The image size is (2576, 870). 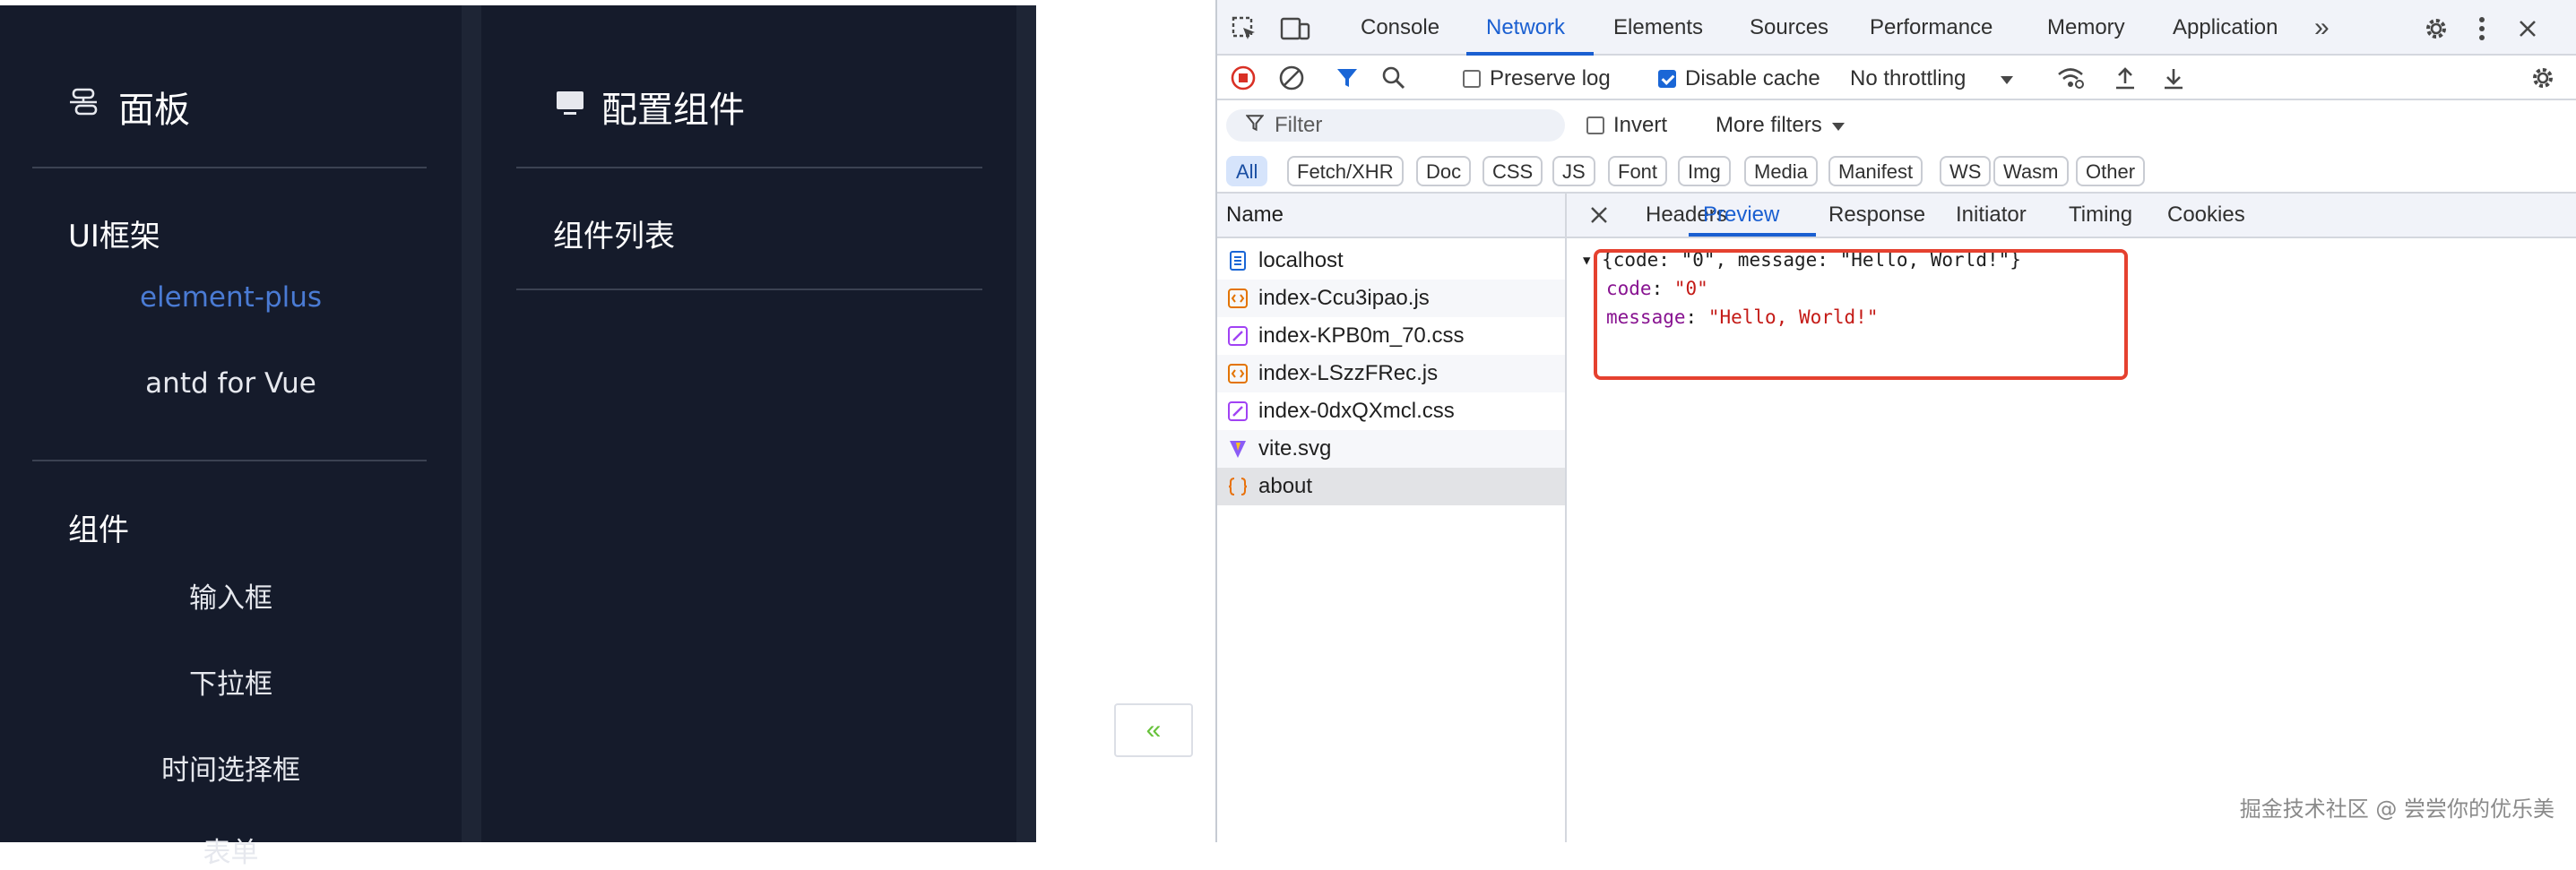 I want to click on disable-cache-checkbox: Disable cache, so click(x=1739, y=78).